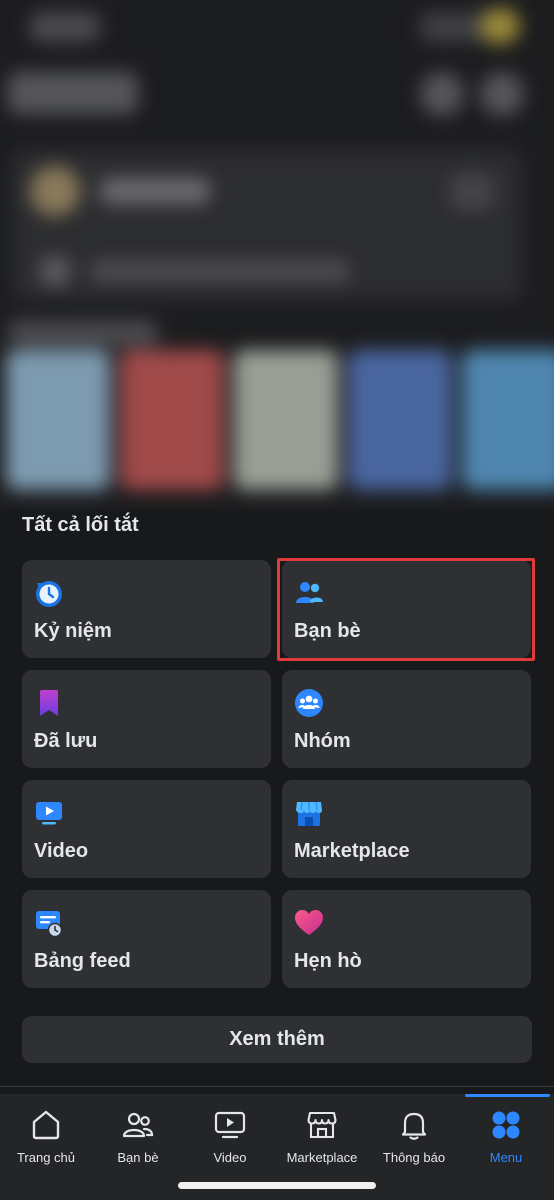 This screenshot has height=1200, width=554. I want to click on groups-icon, so click(309, 703).